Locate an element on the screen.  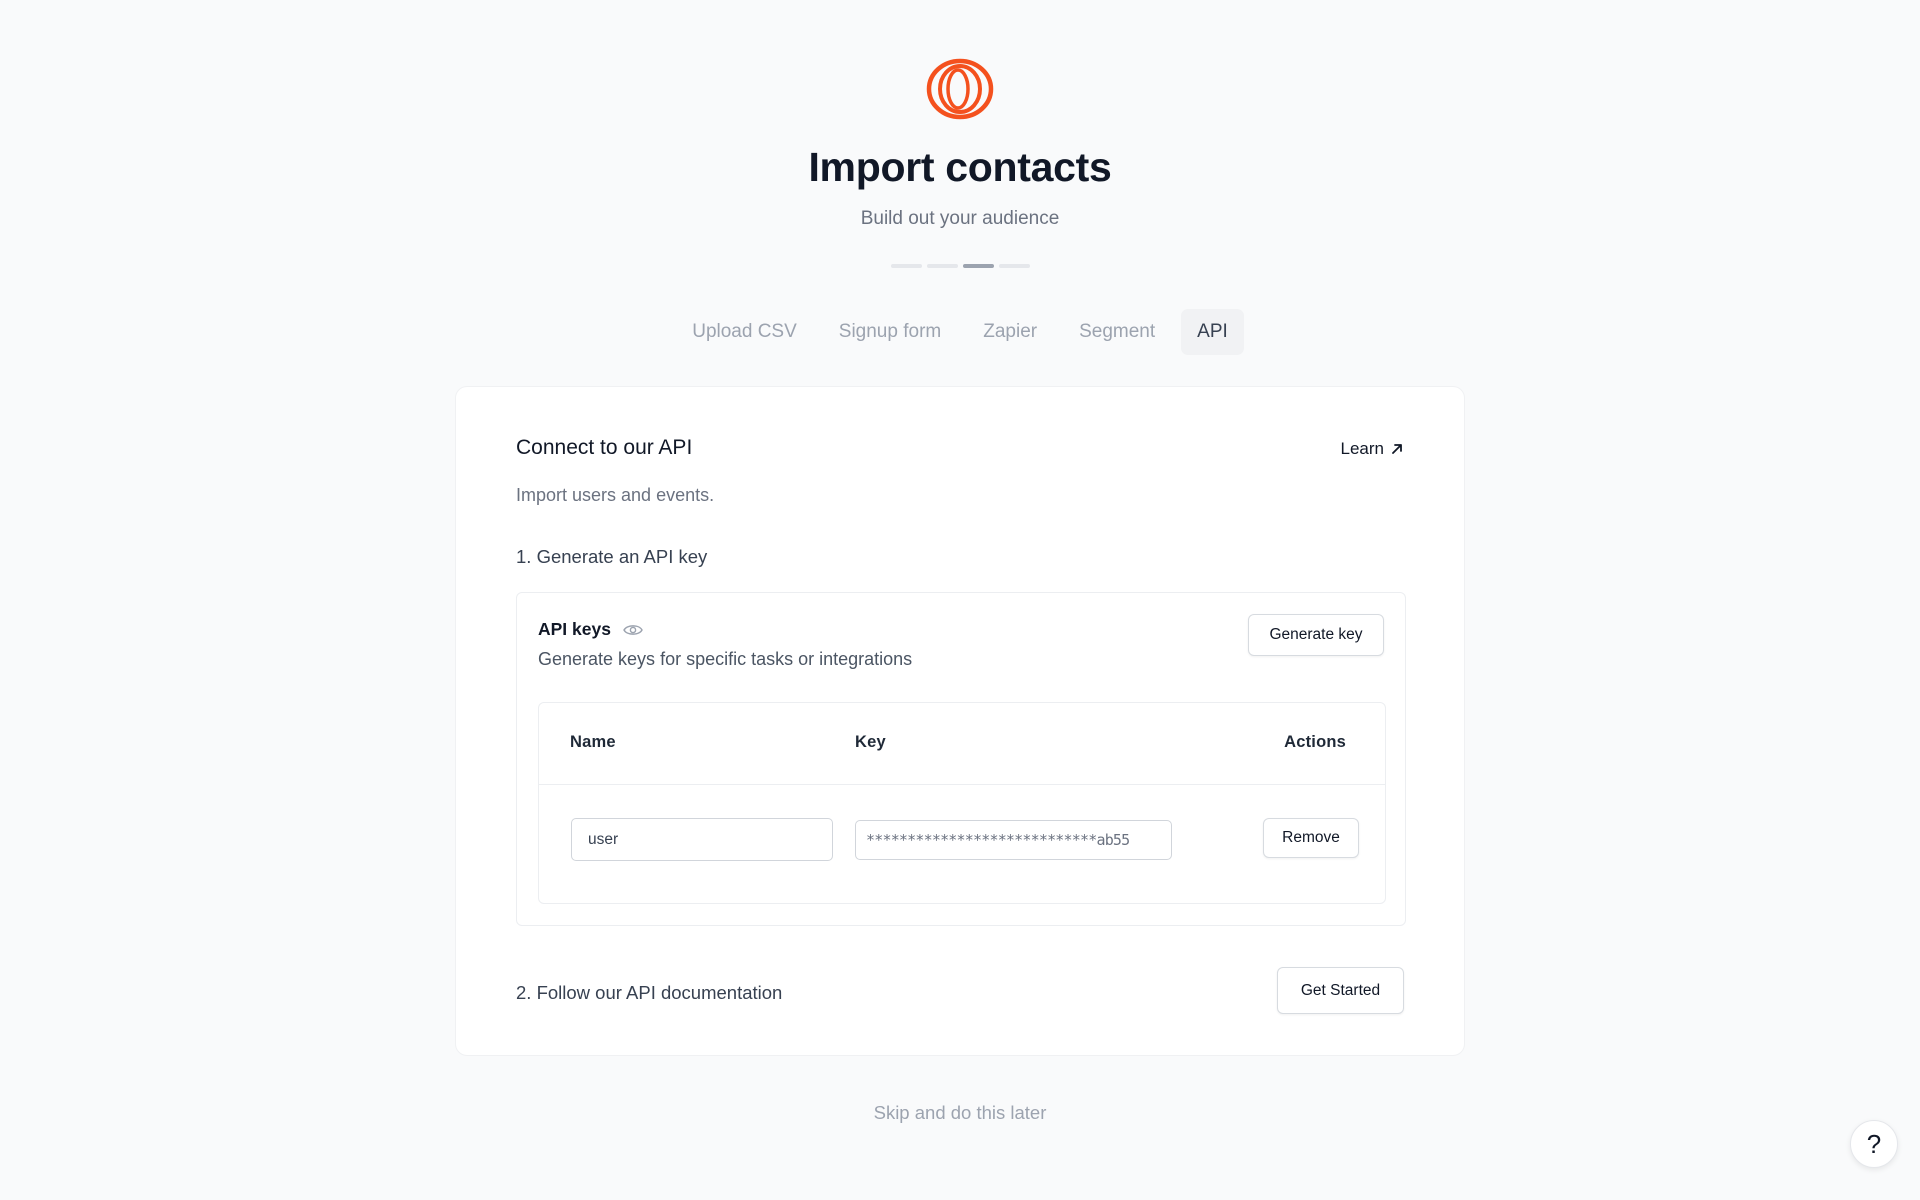
key-name-input is located at coordinates (702, 839).